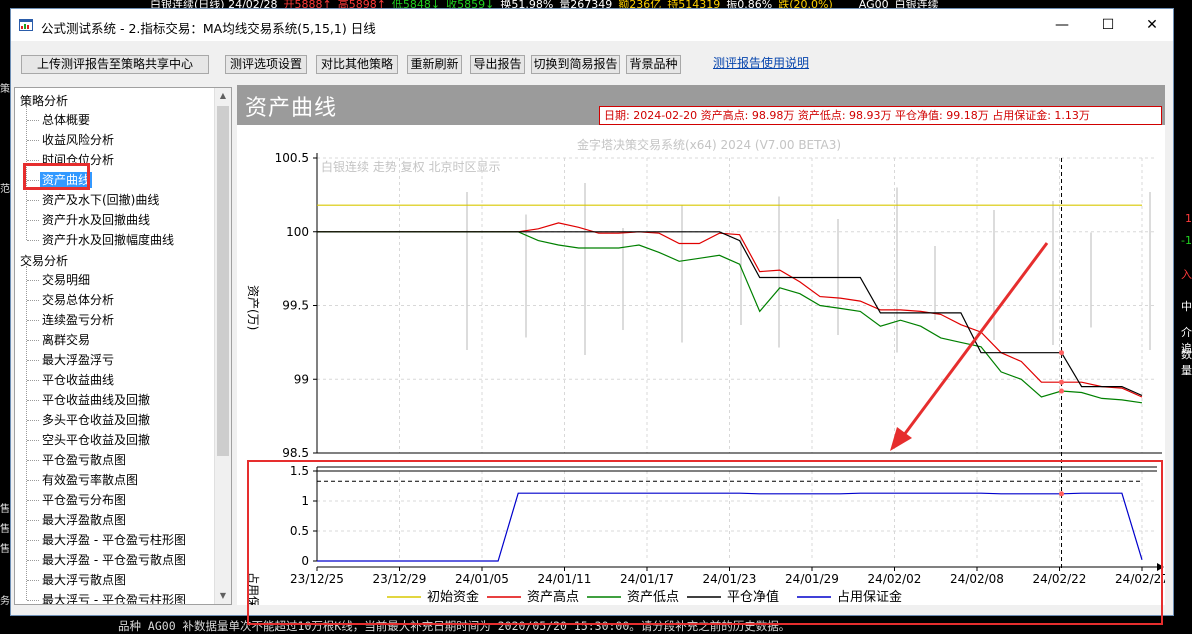 This screenshot has width=1192, height=634. Describe the element at coordinates (208, 28) in the screenshot. I see `window-title: 公式测试系统 - 2.指标交易：MA均线交易系统(5,15,1) 日线` at that location.